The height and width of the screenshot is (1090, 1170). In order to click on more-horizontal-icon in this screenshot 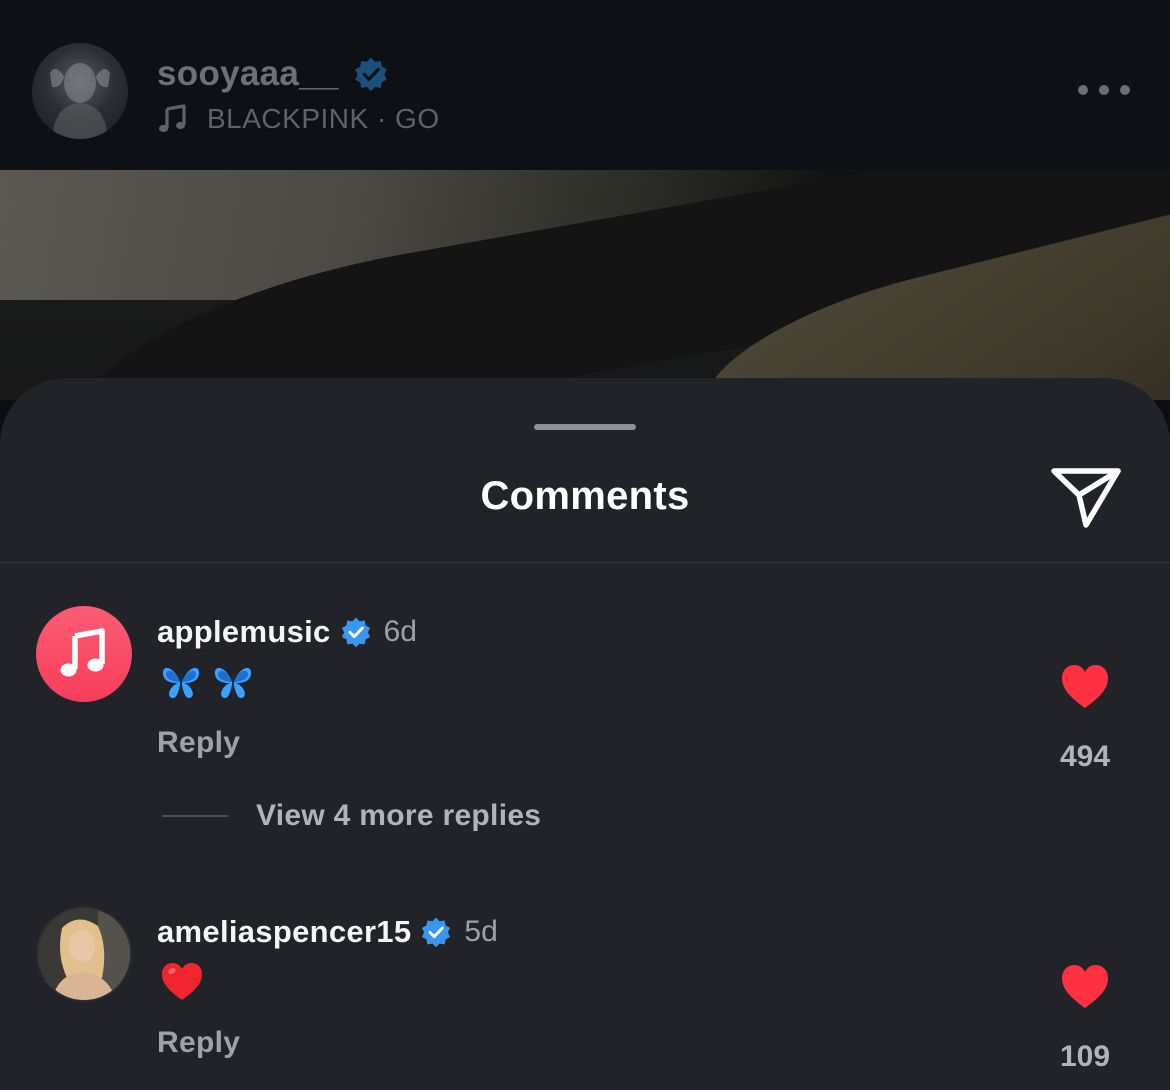, I will do `click(1104, 90)`.